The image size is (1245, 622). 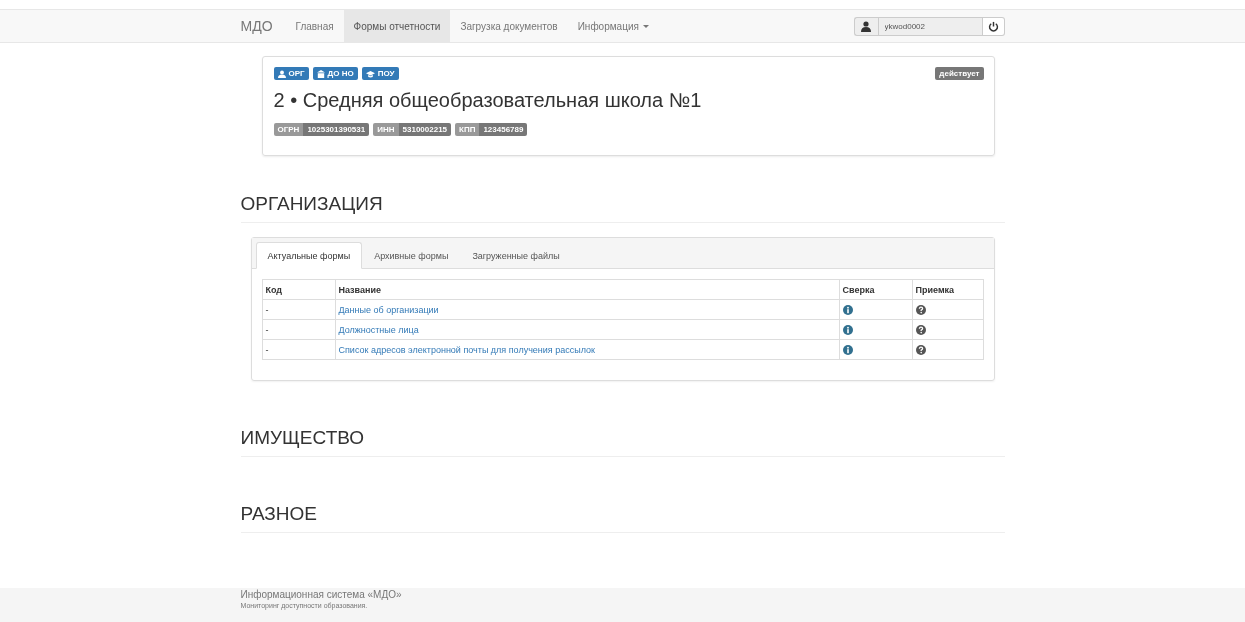 I want to click on tab: Актуальные формы, so click(x=309, y=255).